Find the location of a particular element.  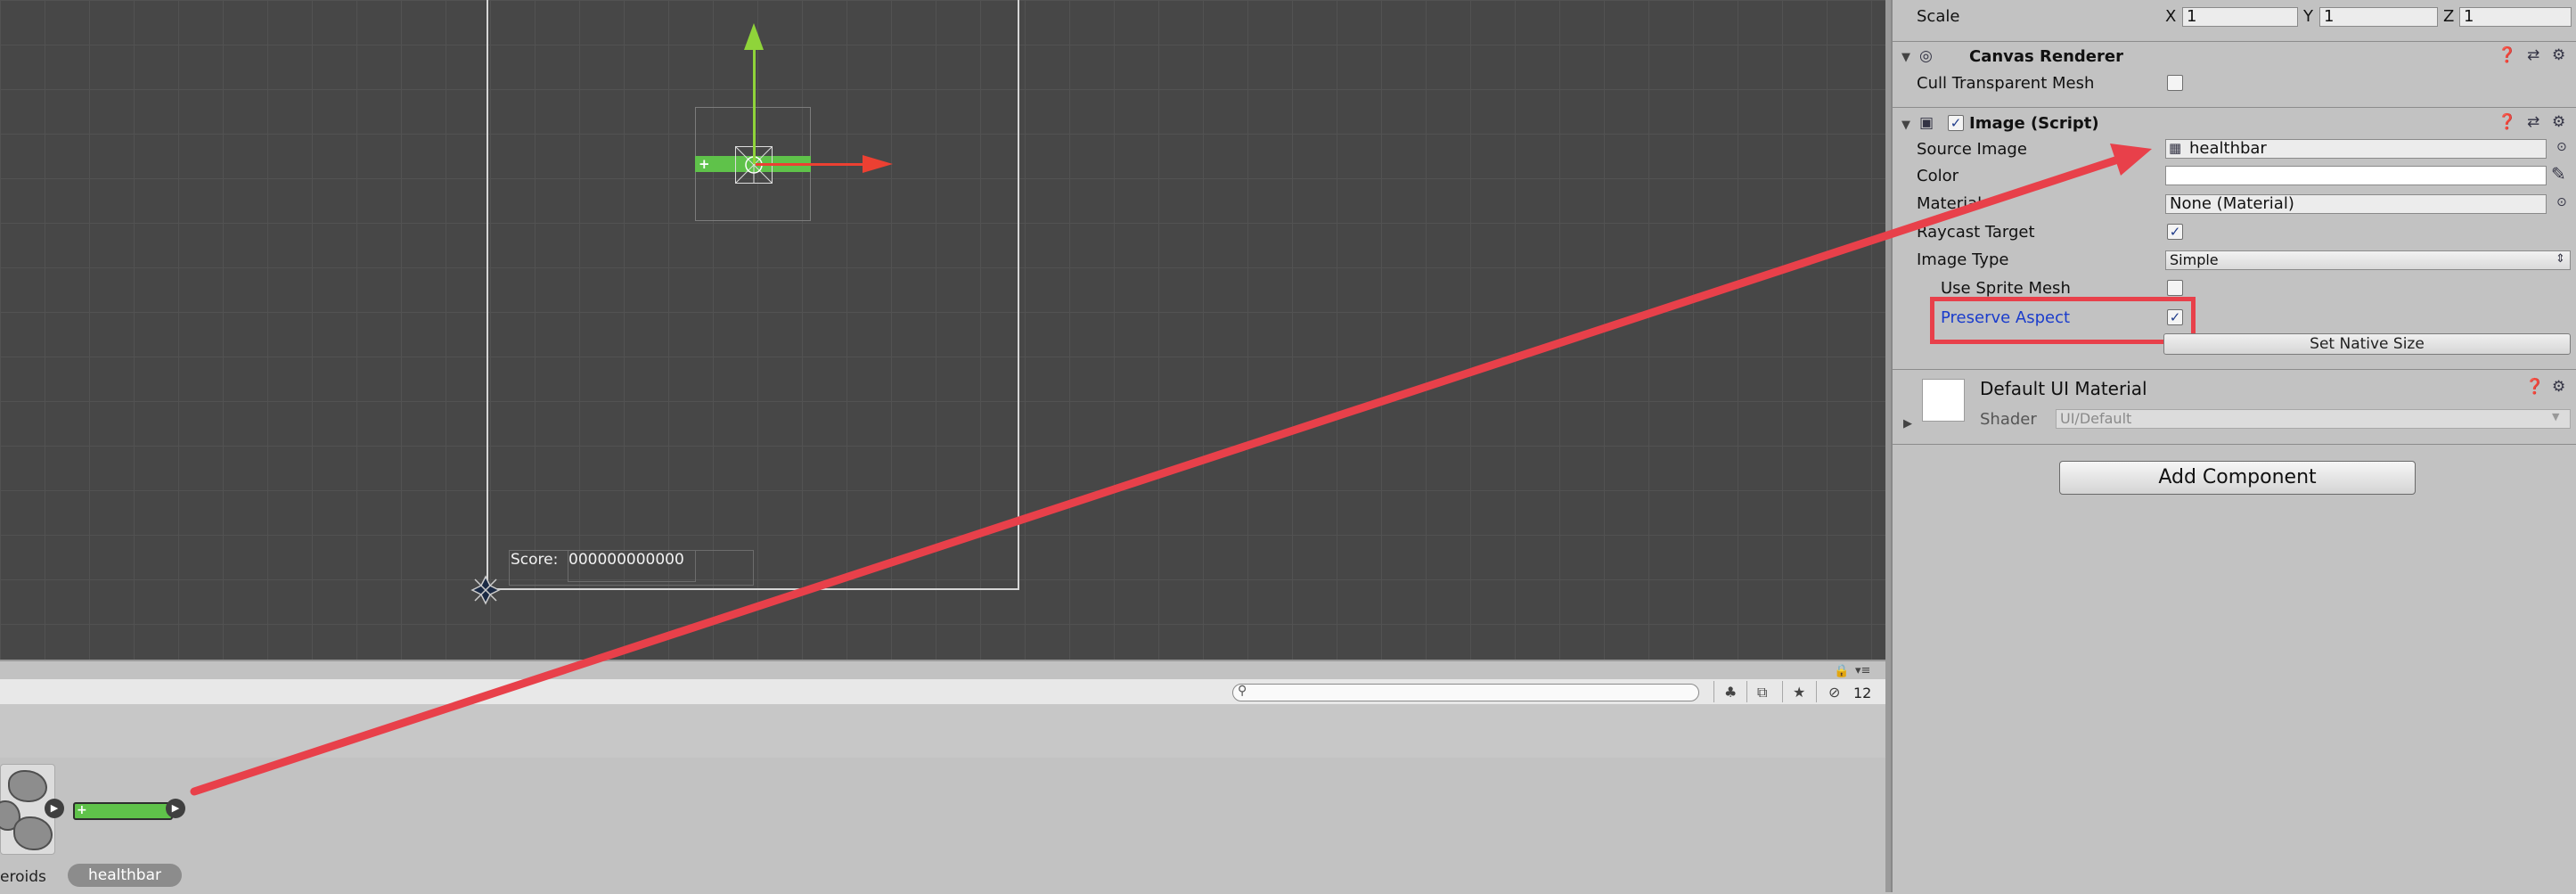

material-label: Material is located at coordinates (1950, 204).